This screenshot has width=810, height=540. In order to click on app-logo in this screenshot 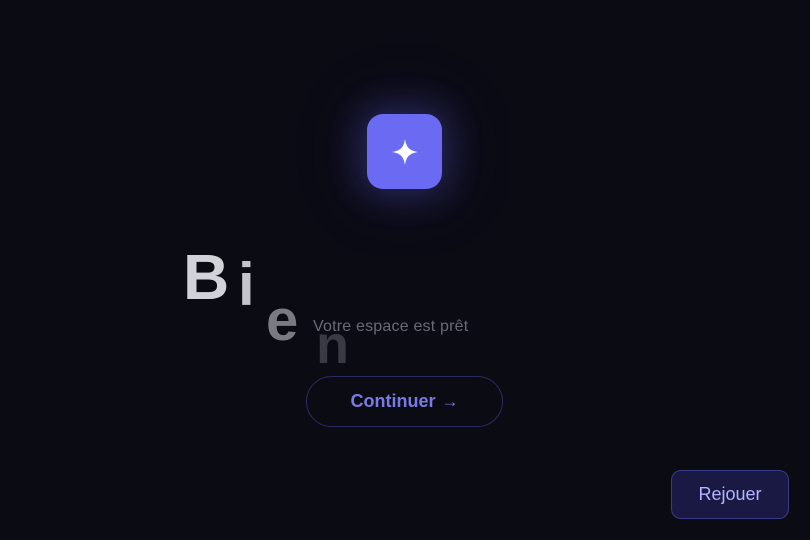, I will do `click(404, 151)`.